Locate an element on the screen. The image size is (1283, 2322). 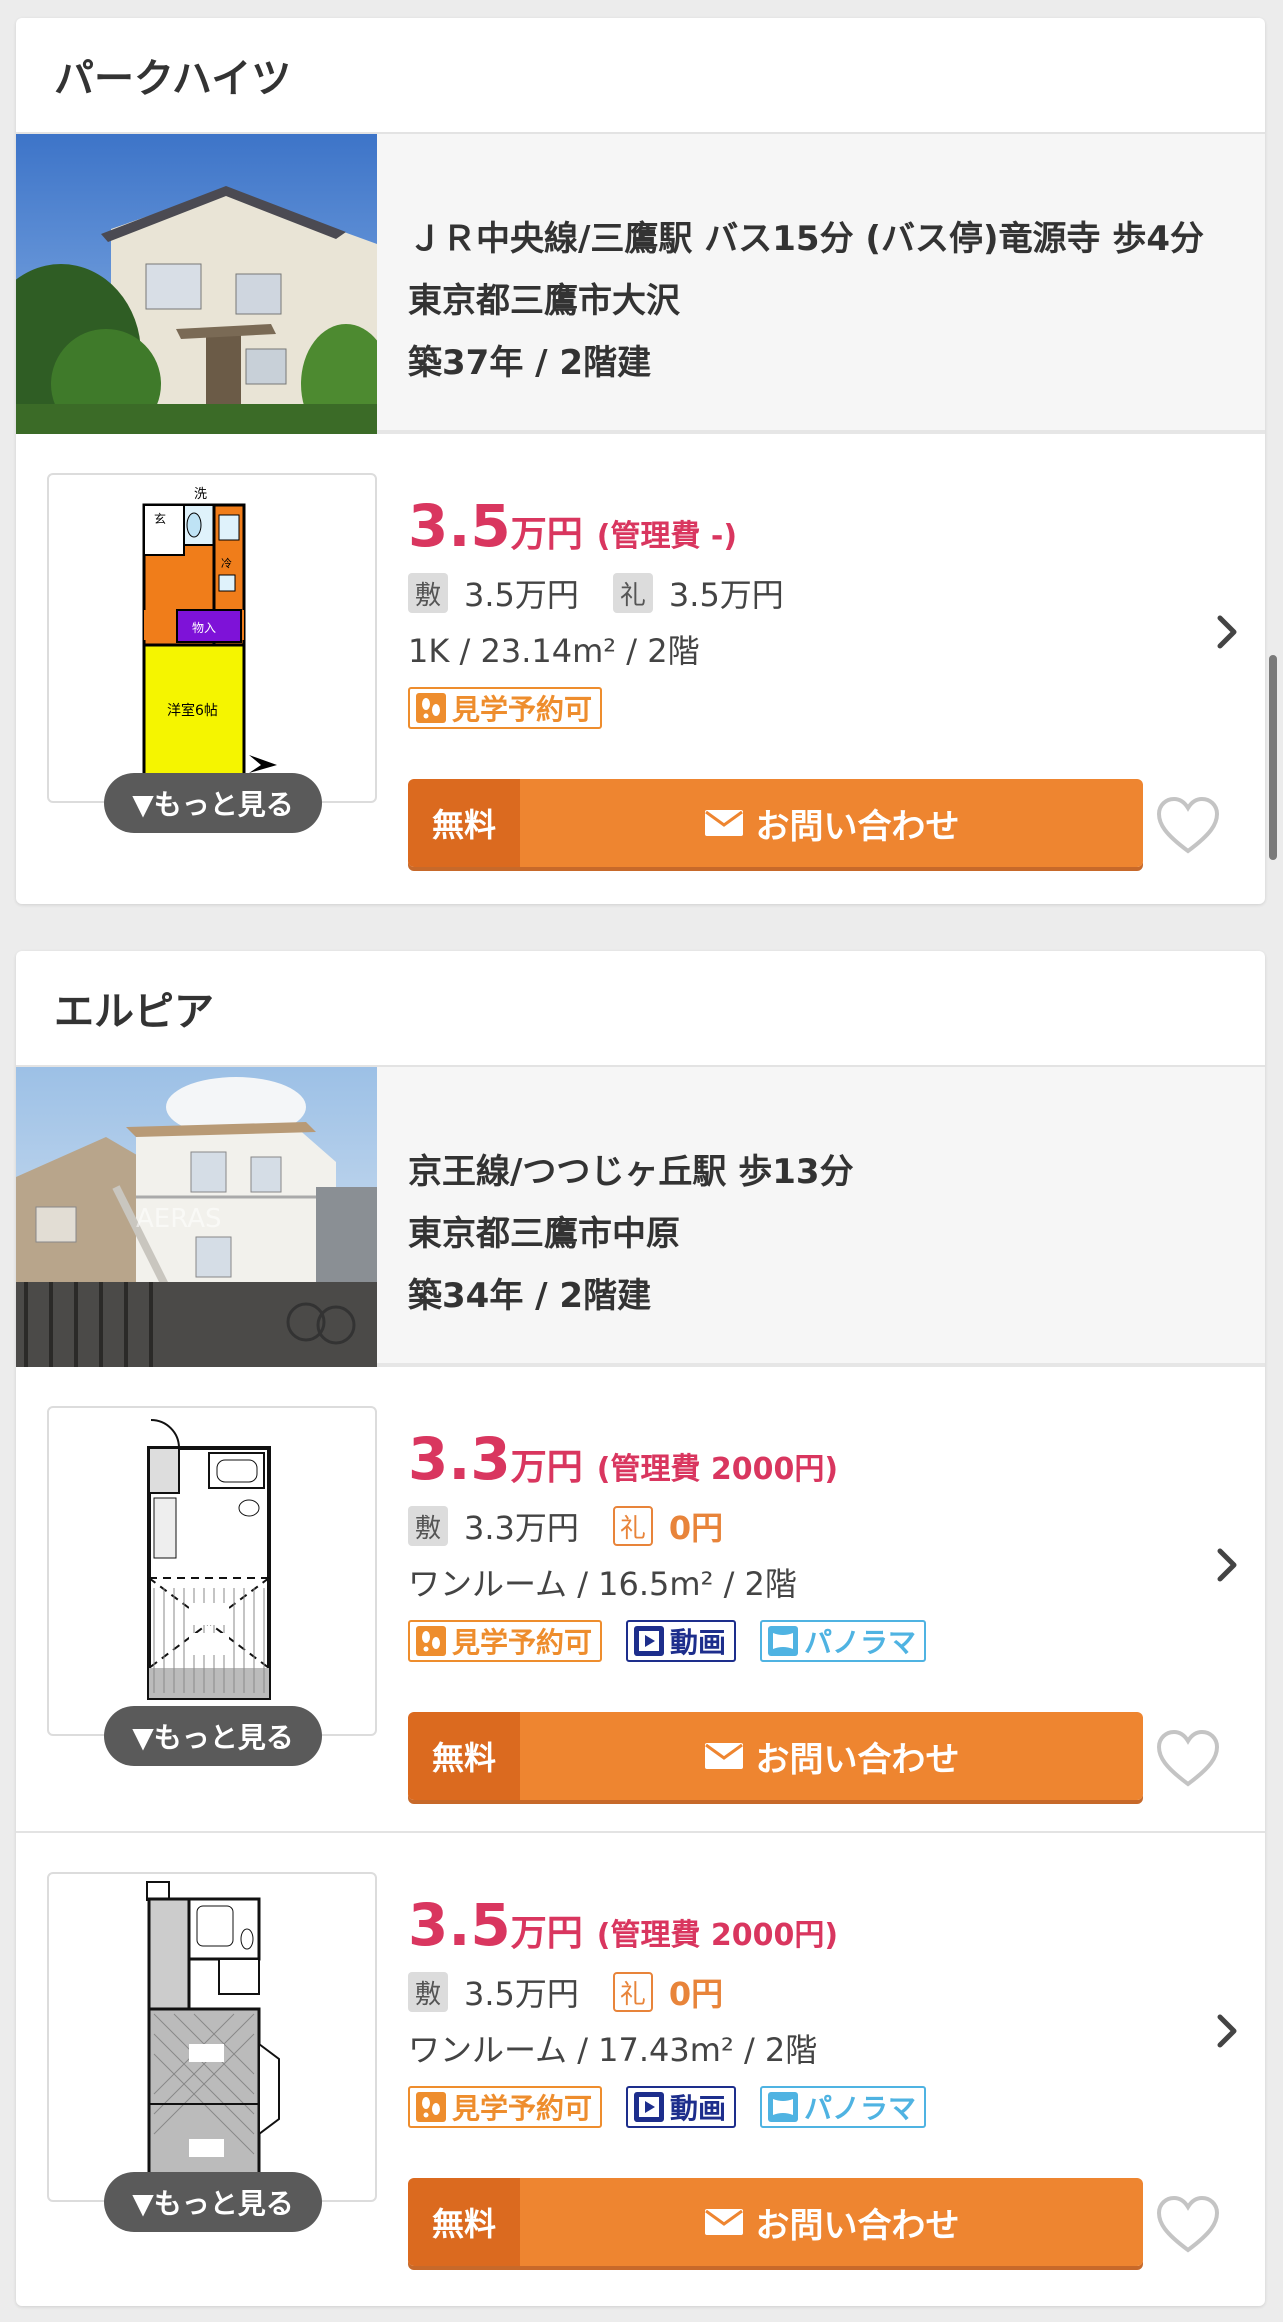
price-line: 3.5 万円 (管理費 -) is located at coordinates (788, 529).